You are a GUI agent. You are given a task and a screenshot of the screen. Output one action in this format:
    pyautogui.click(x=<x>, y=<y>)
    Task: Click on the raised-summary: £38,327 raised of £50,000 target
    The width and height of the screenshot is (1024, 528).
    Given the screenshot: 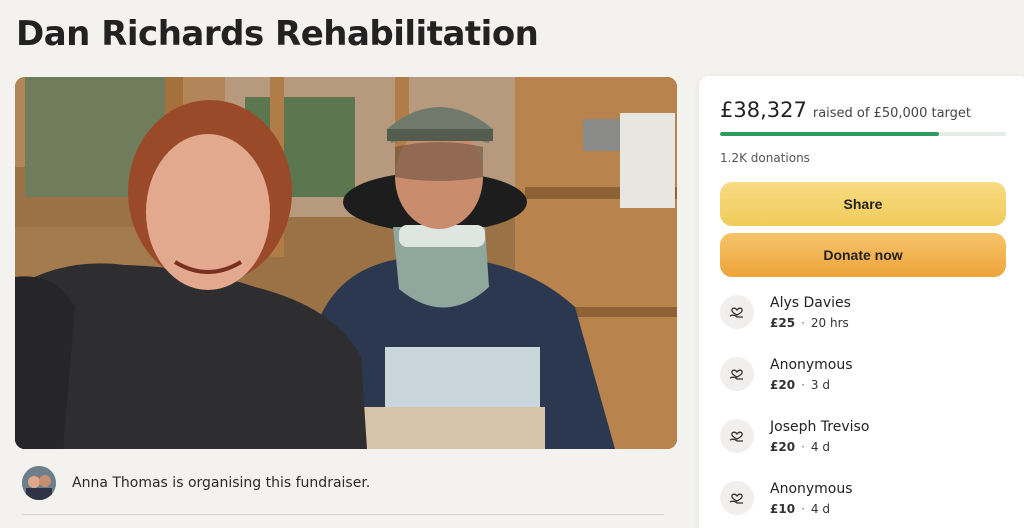 What is the action you would take?
    pyautogui.click(x=863, y=110)
    